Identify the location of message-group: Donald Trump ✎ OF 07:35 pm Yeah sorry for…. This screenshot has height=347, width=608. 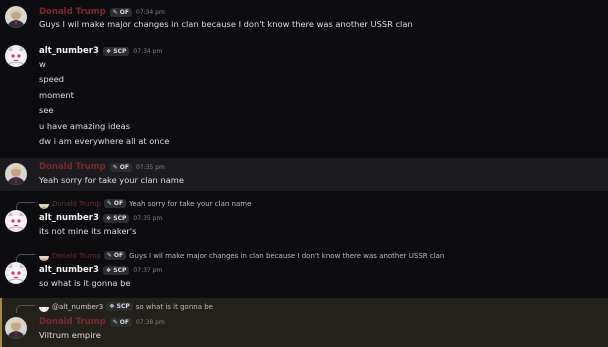
(304, 174).